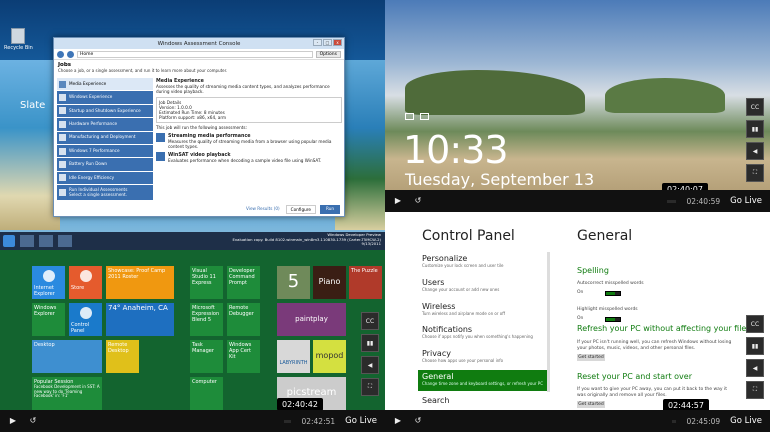  What do you see at coordinates (206, 356) in the screenshot?
I see `tile-task-manager: Task Manager` at bounding box center [206, 356].